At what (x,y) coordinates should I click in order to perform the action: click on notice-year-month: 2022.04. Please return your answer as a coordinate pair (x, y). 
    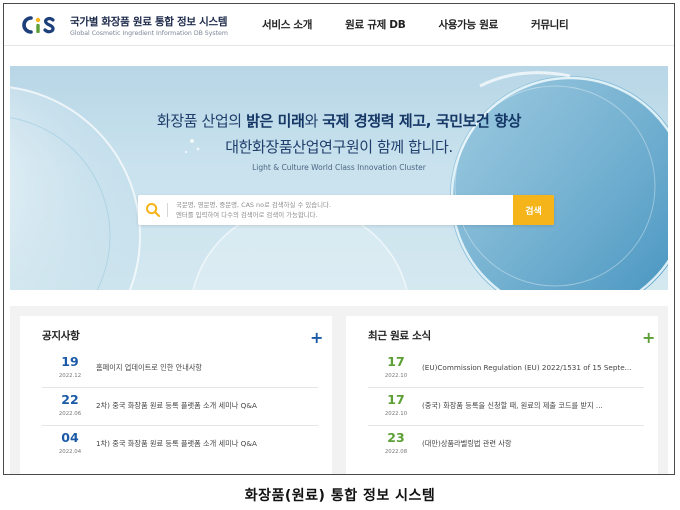
    Looking at the image, I should click on (70, 452).